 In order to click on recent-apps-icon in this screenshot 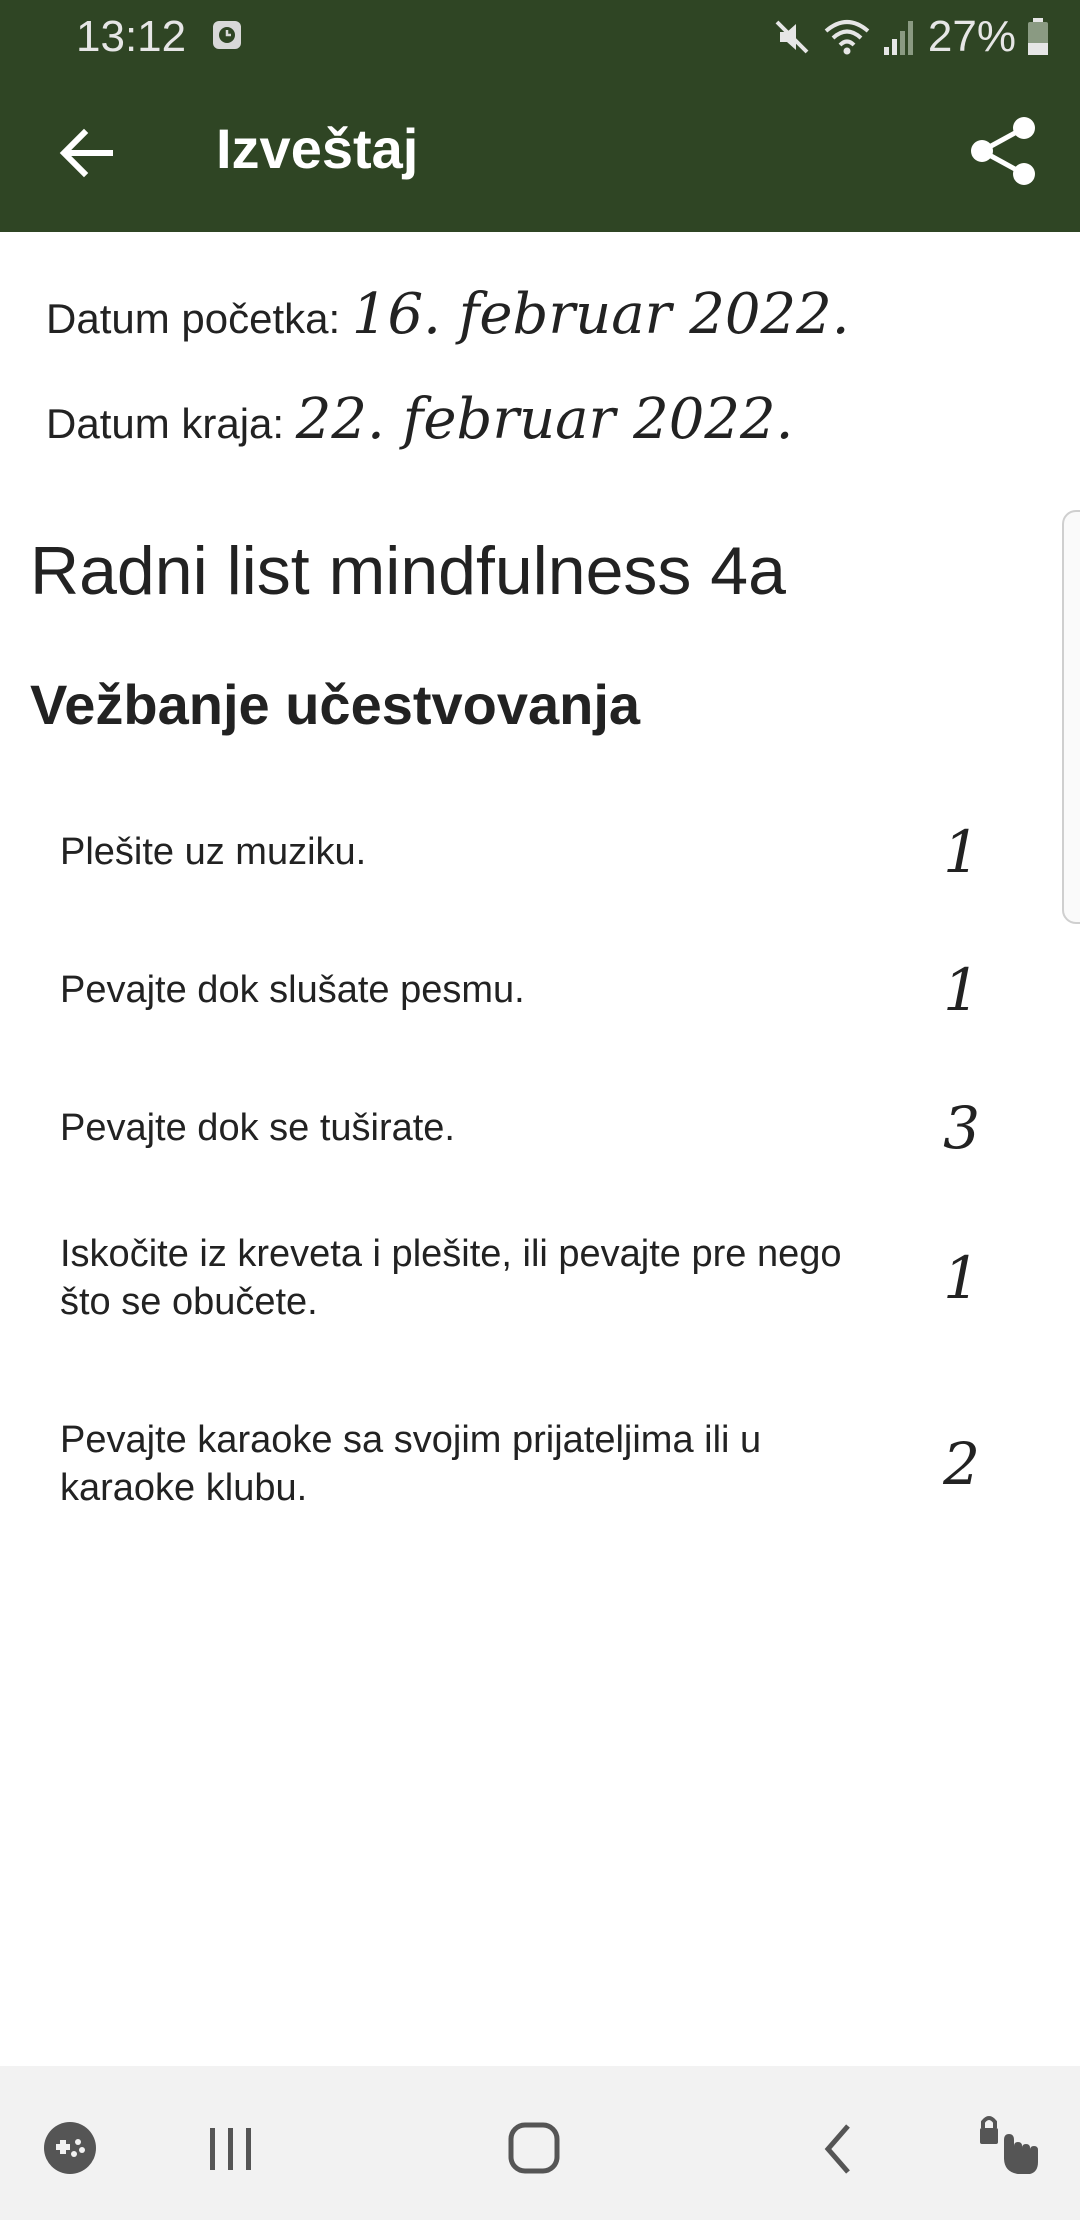, I will do `click(231, 2149)`.